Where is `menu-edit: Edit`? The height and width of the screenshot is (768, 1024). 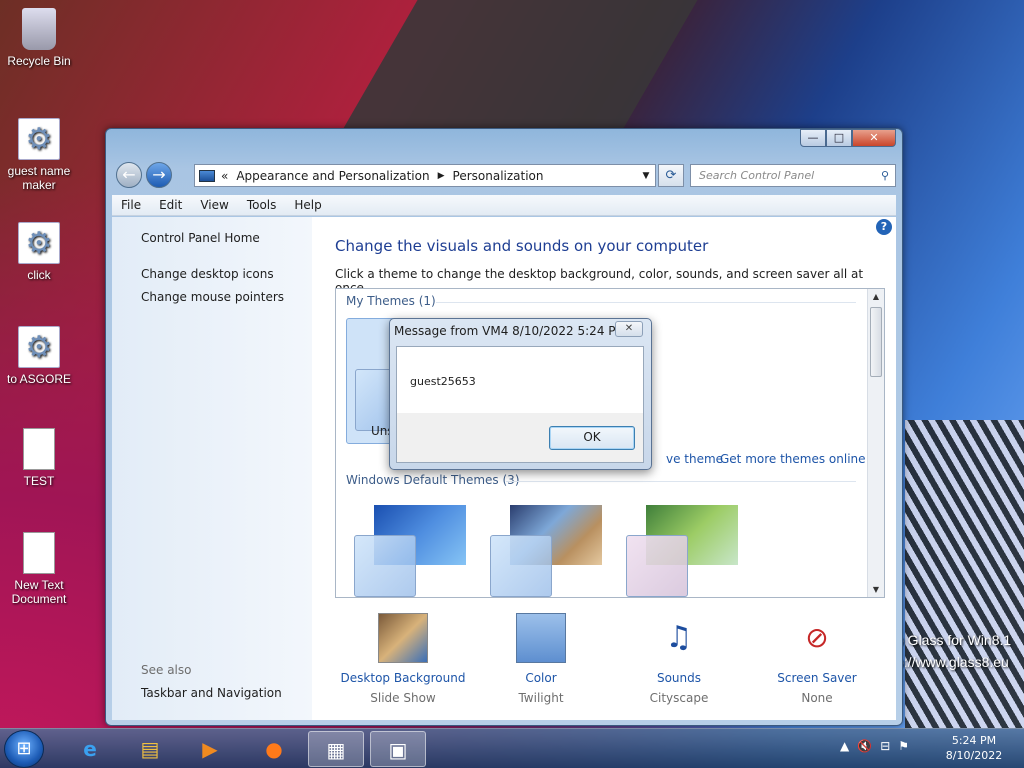 menu-edit: Edit is located at coordinates (170, 205).